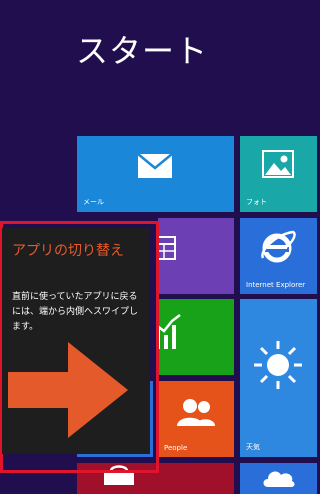 The image size is (320, 494). I want to click on photos-tile-label: フォト, so click(256, 202).